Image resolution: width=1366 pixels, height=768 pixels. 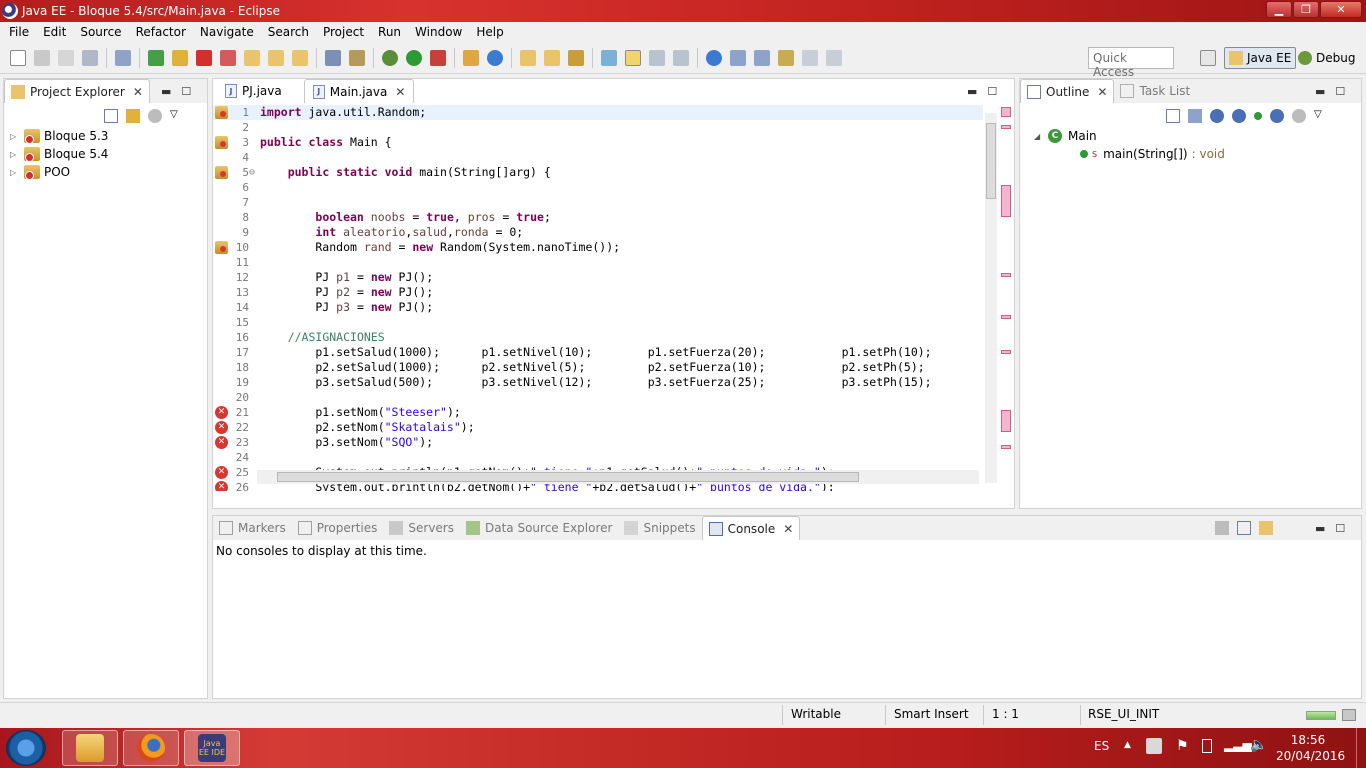 What do you see at coordinates (1258, 745) in the screenshot?
I see `volume-icon: 🔈` at bounding box center [1258, 745].